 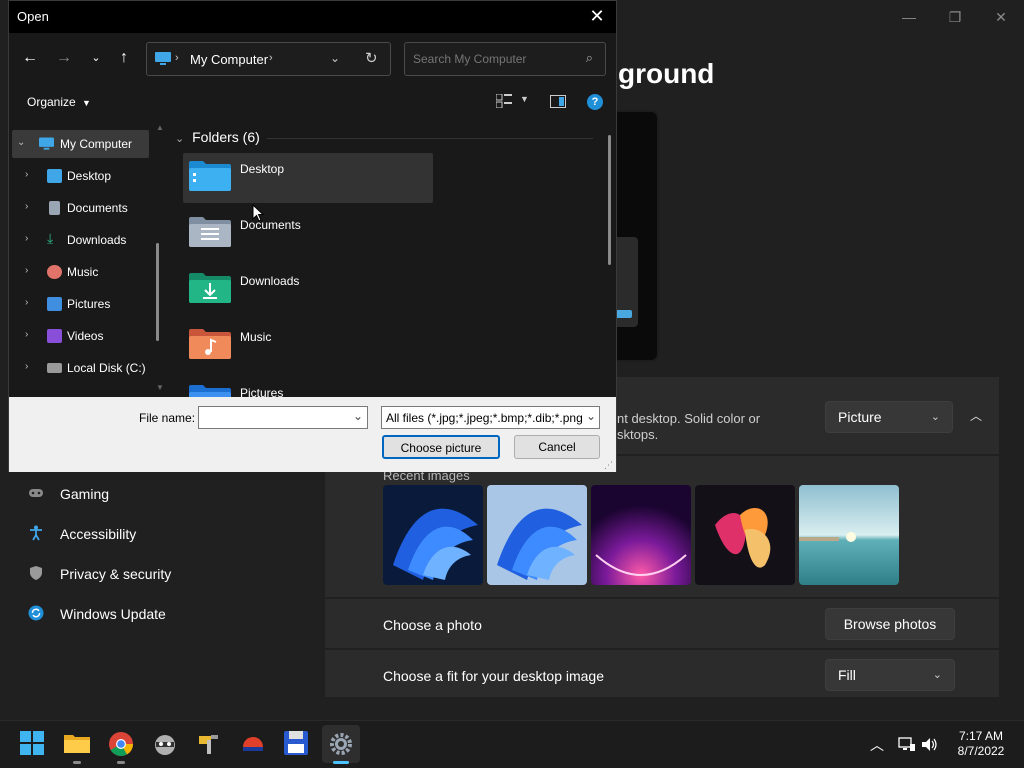 I want to click on back-button: ←, so click(x=30, y=58).